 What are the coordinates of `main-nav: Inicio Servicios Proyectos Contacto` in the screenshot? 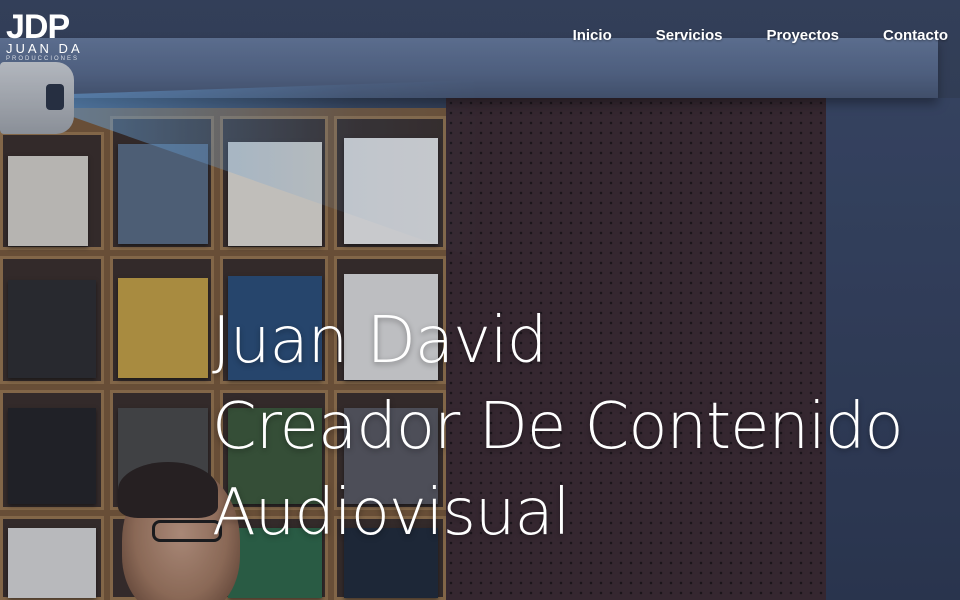 It's located at (760, 35).